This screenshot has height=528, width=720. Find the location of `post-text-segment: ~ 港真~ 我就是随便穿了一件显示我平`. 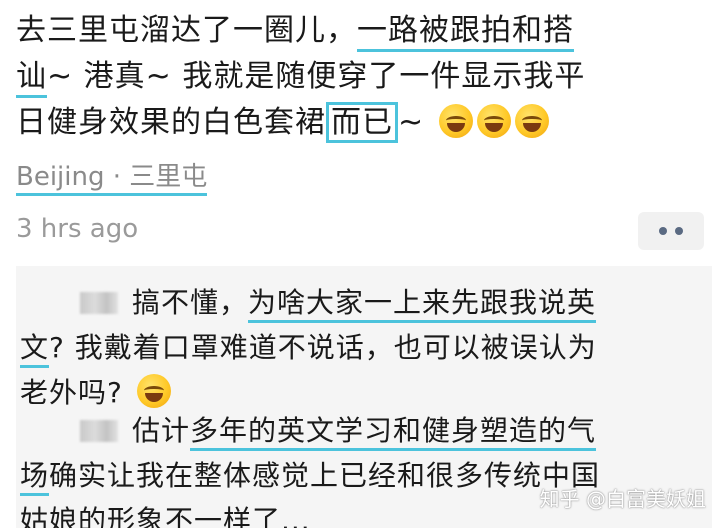

post-text-segment: ~ 港真~ 我就是随便穿了一件显示我平 is located at coordinates (316, 76).